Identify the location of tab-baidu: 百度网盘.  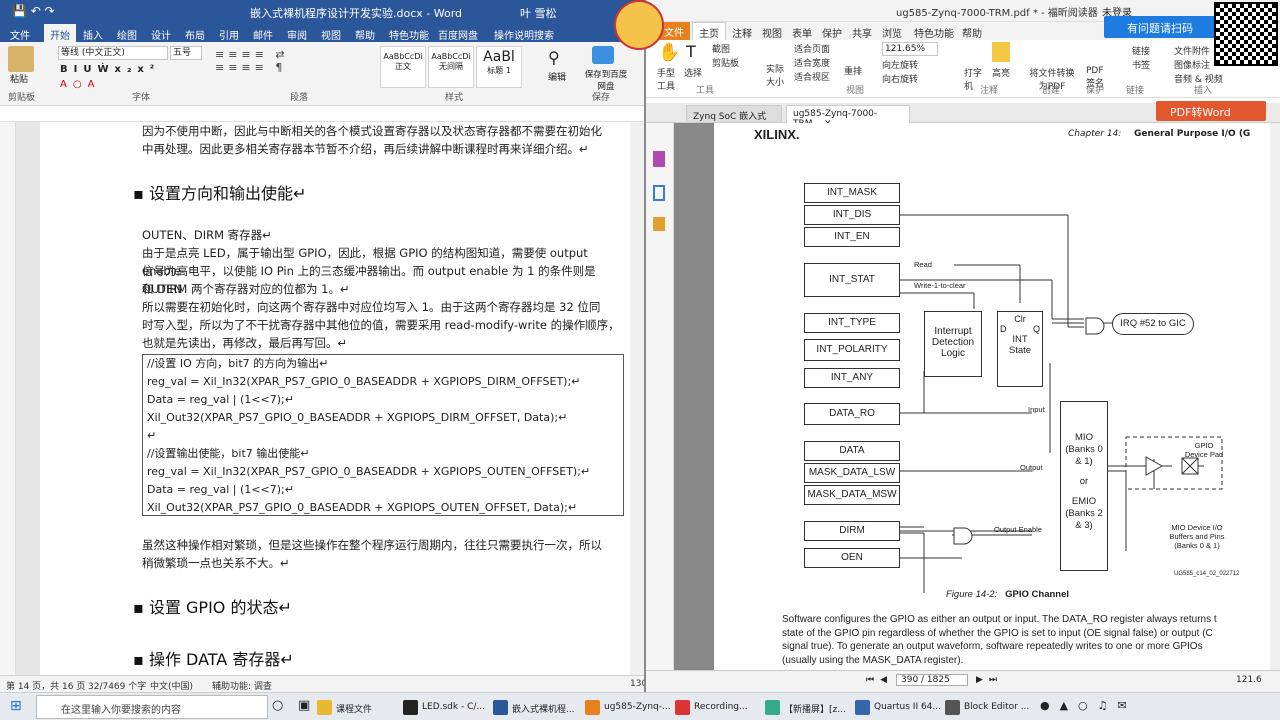
(458, 34).